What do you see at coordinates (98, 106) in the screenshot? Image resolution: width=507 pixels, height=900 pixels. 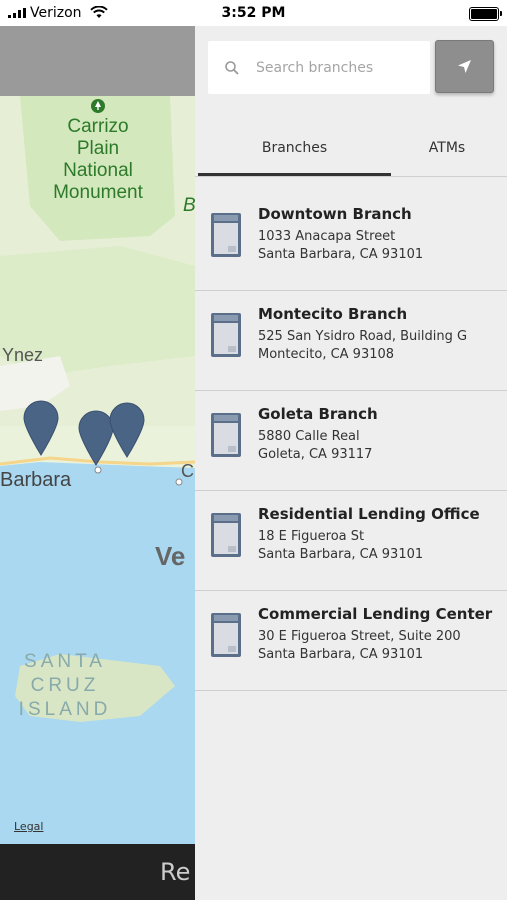 I see `park-icon` at bounding box center [98, 106].